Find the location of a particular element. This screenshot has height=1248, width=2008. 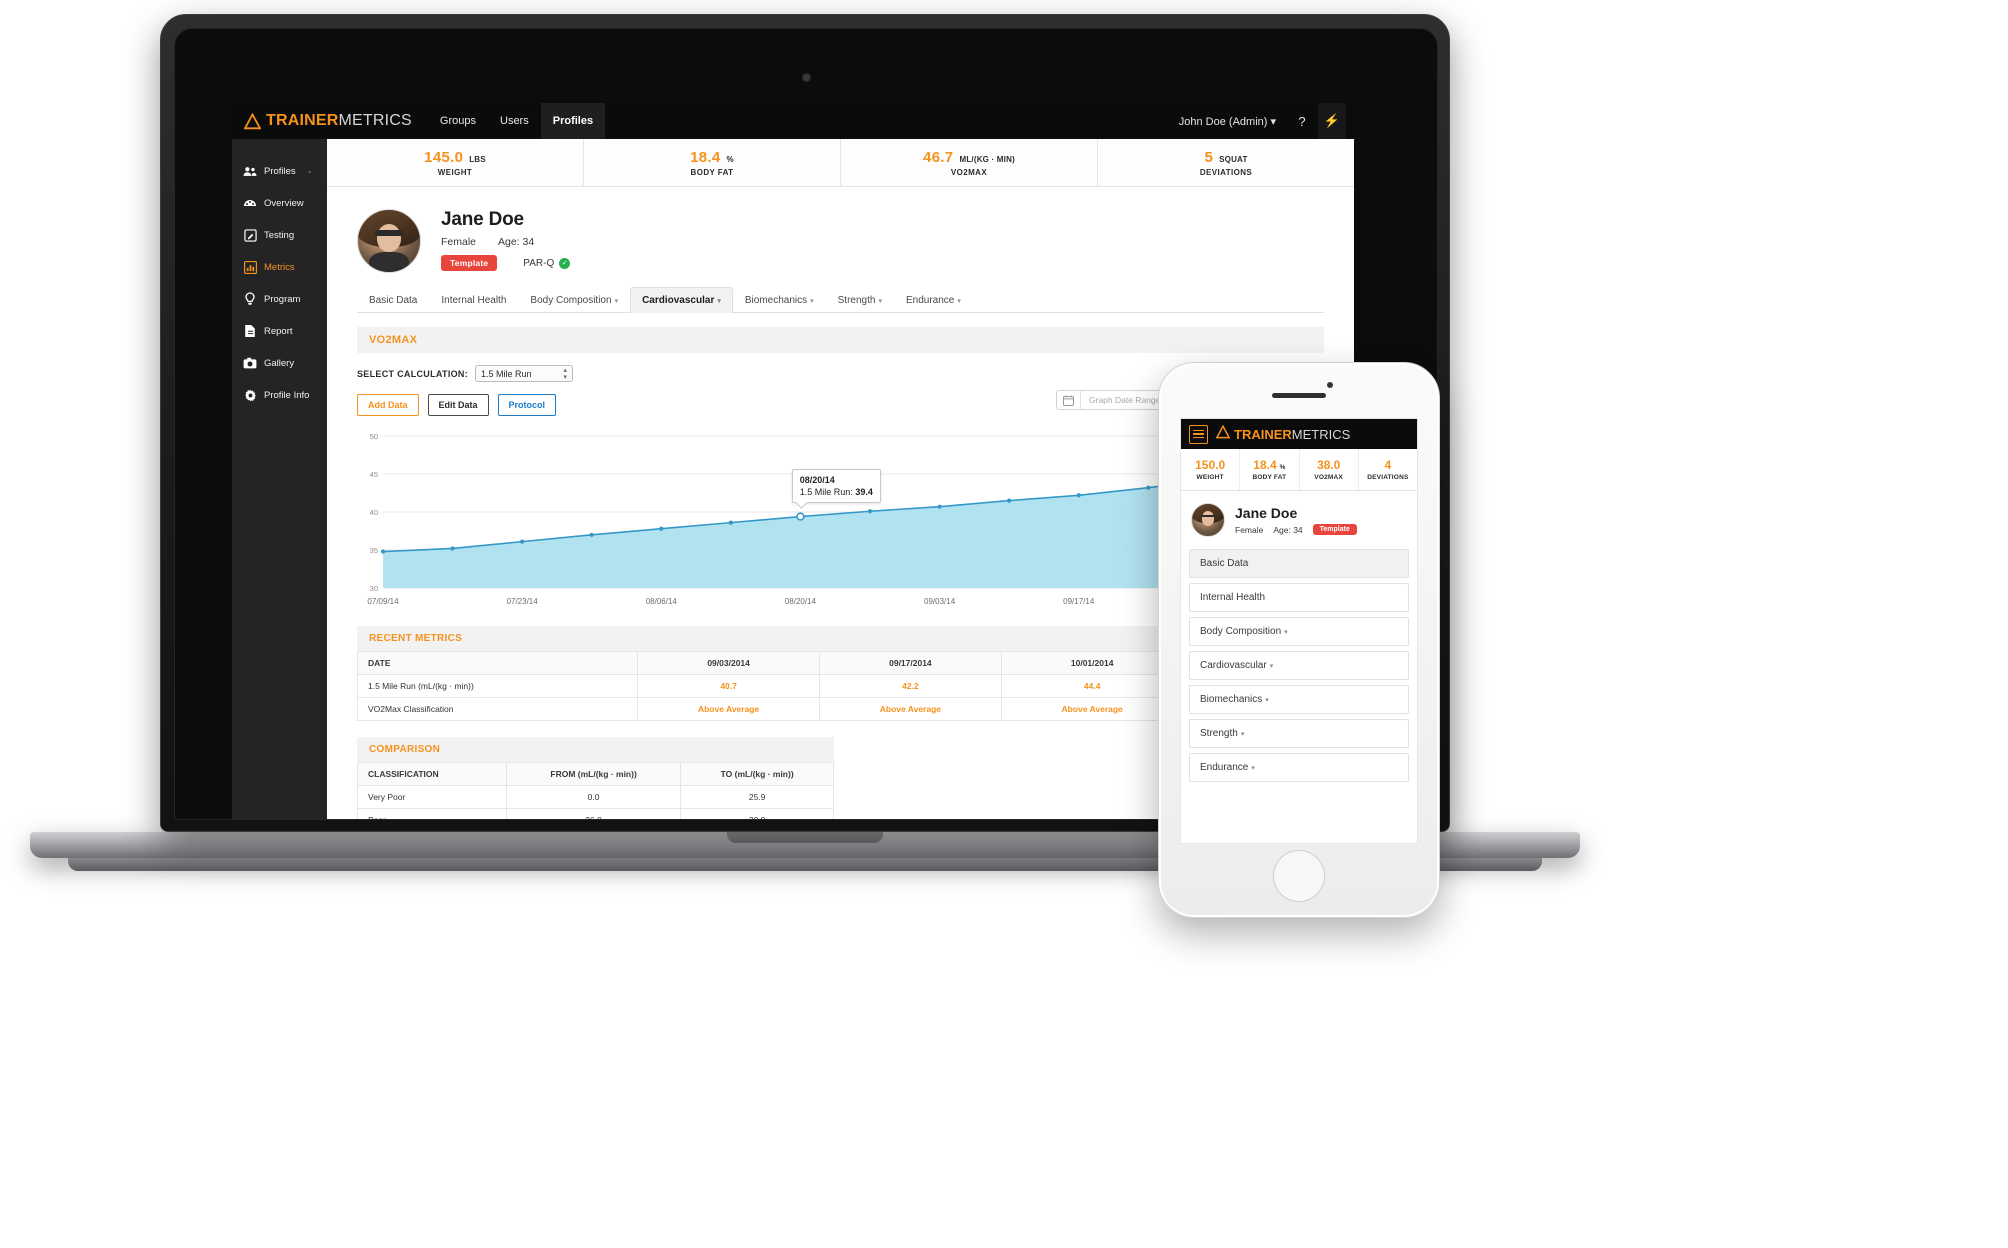

mobile-top-bar: TRAINERMETRICS is located at coordinates (1299, 434).